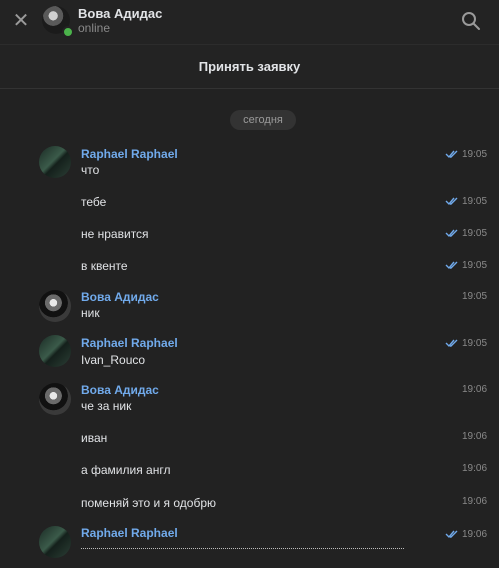  Describe the element at coordinates (106, 406) in the screenshot. I see `message-text: че за ник` at that location.